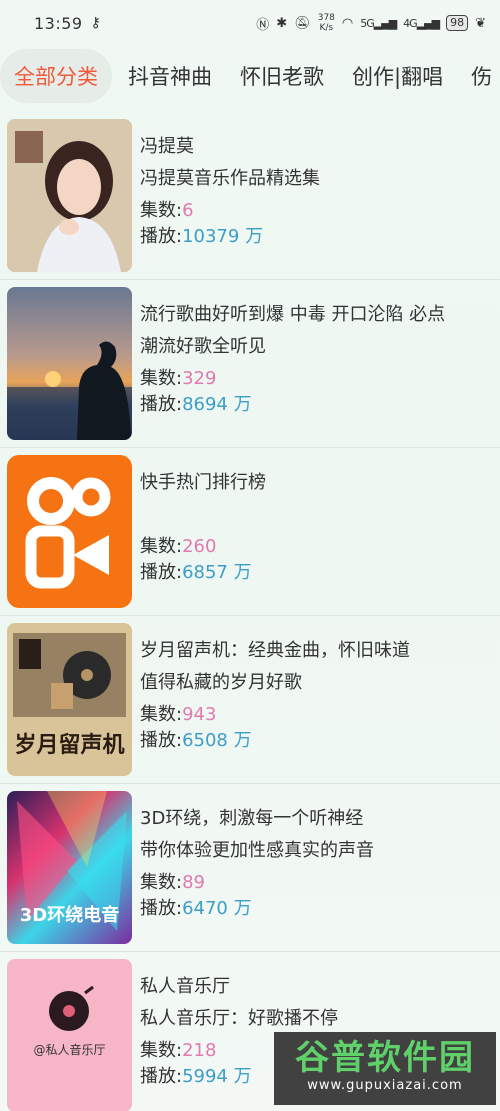  What do you see at coordinates (275, 650) in the screenshot?
I see `item-title: 岁月留声机：经典金曲，怀旧味道` at bounding box center [275, 650].